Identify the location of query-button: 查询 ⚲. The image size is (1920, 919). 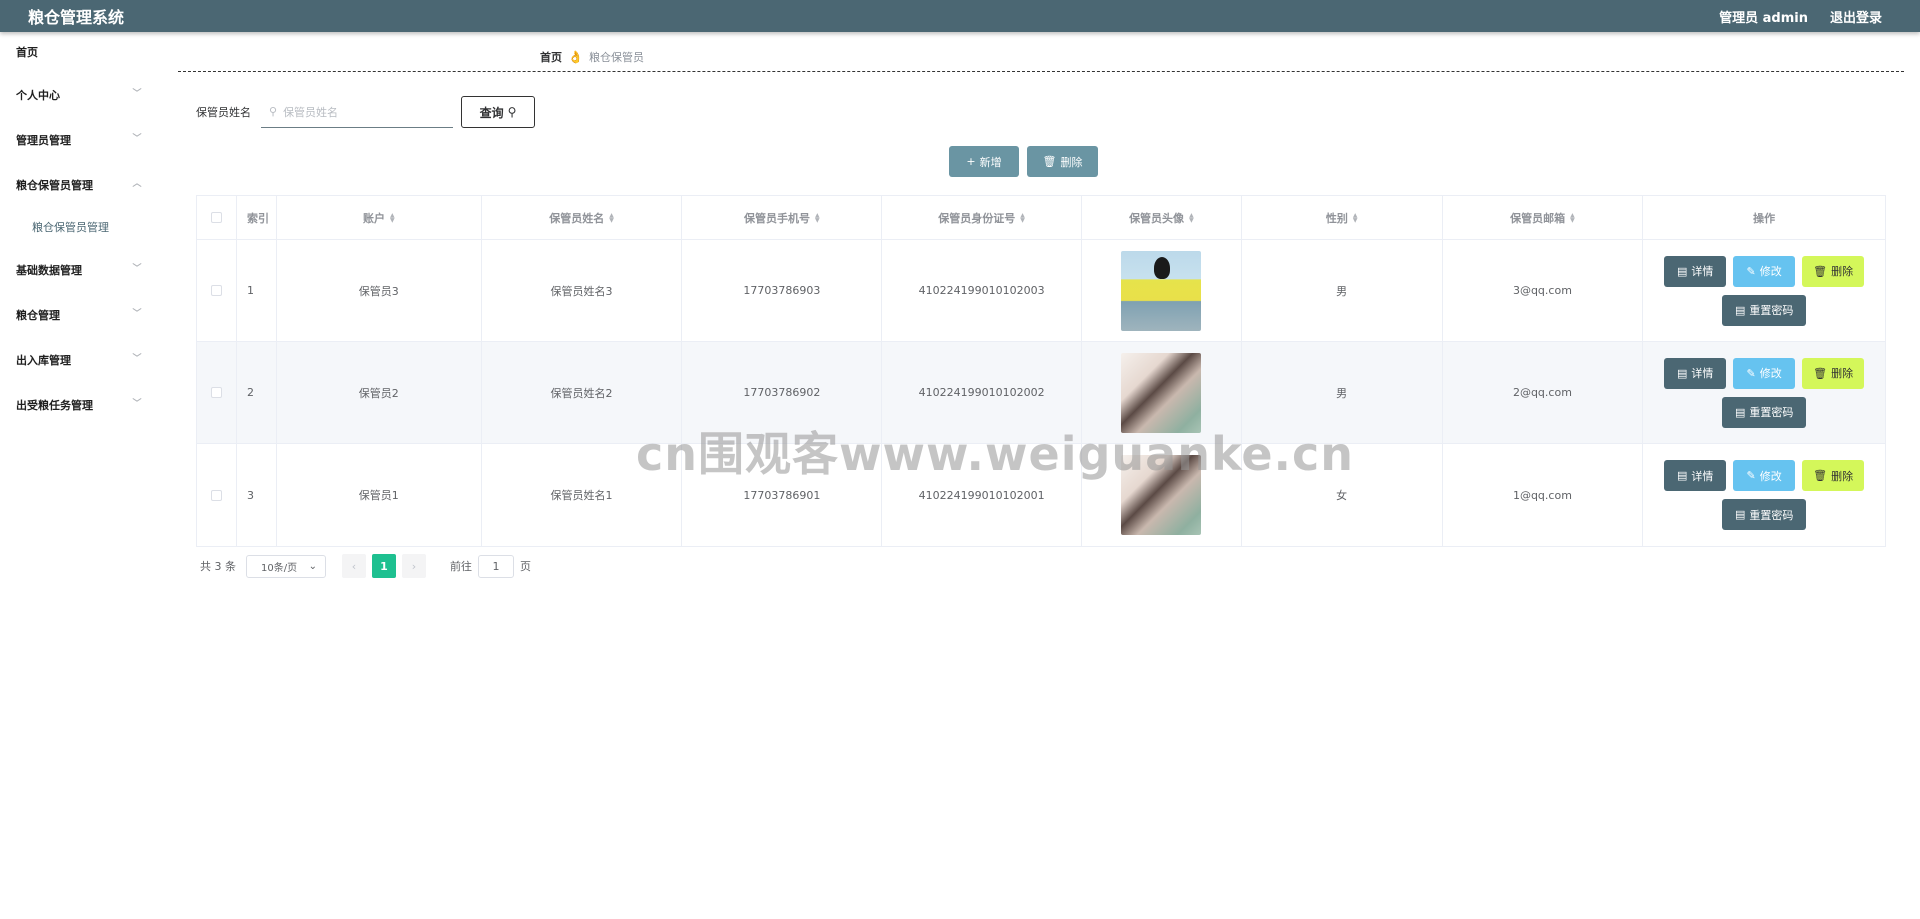
(498, 112).